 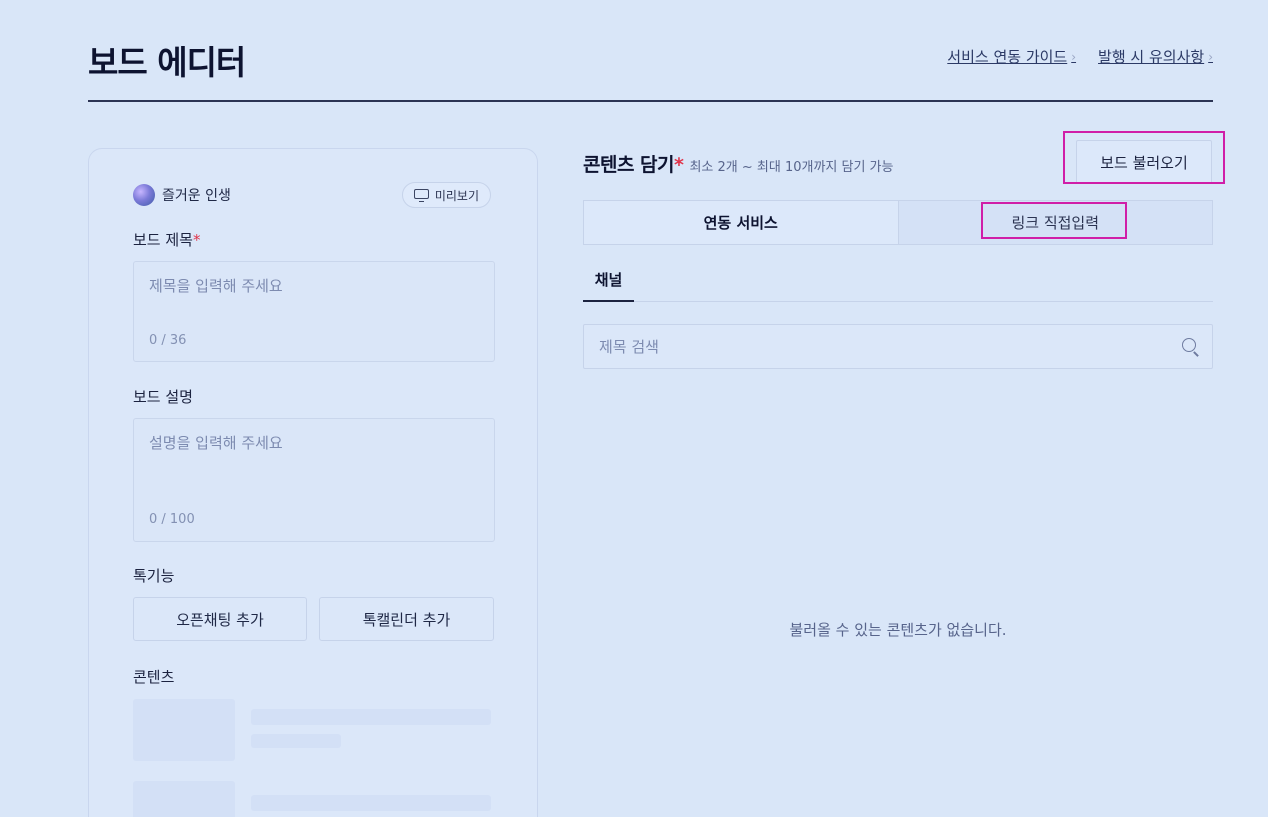 I want to click on board-title-input: 제목을 입력해 주세요 0 / 36, so click(x=314, y=311).